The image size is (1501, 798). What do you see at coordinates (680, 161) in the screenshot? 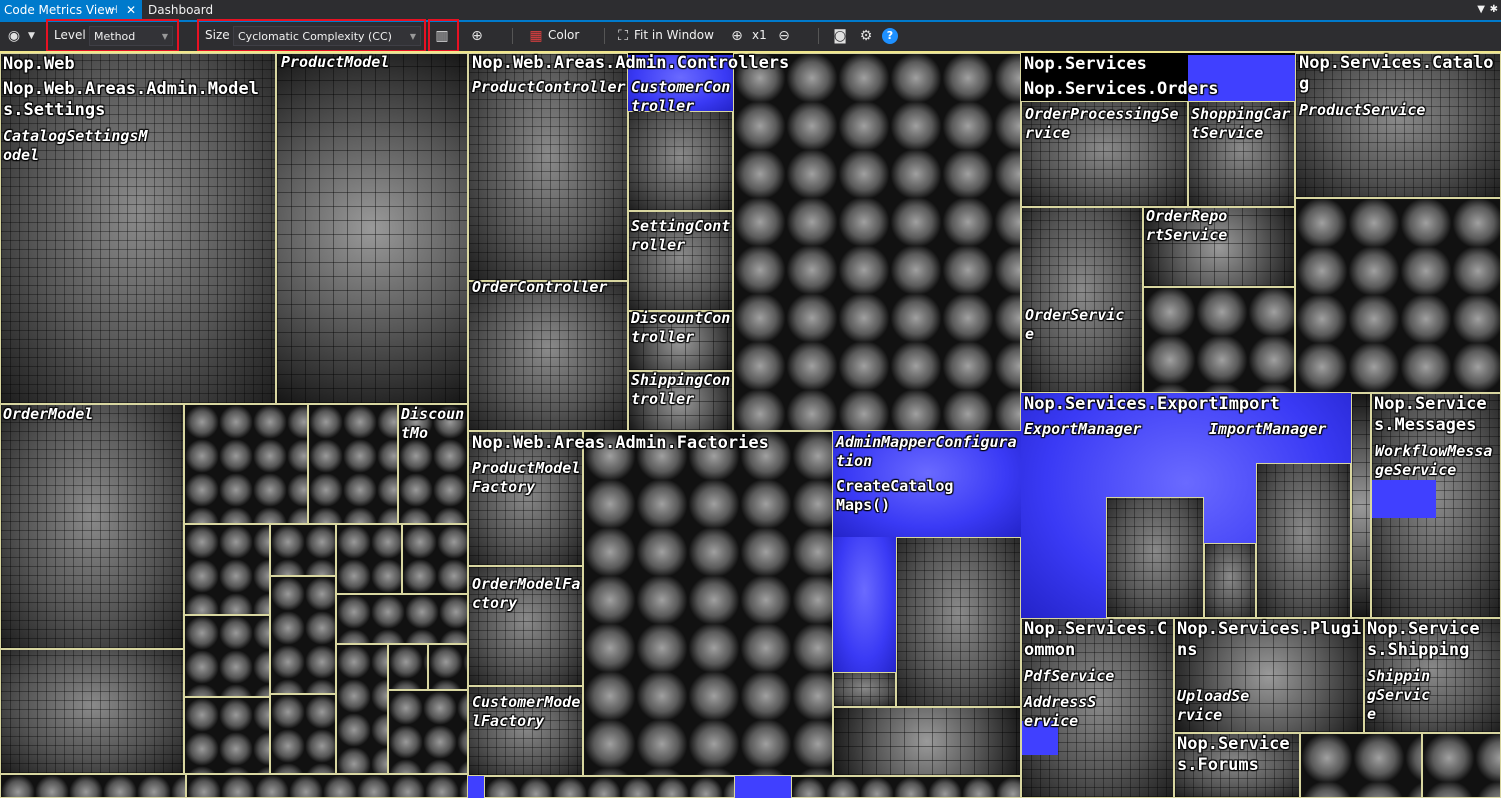
I see `treemap-cell-customer-controller` at bounding box center [680, 161].